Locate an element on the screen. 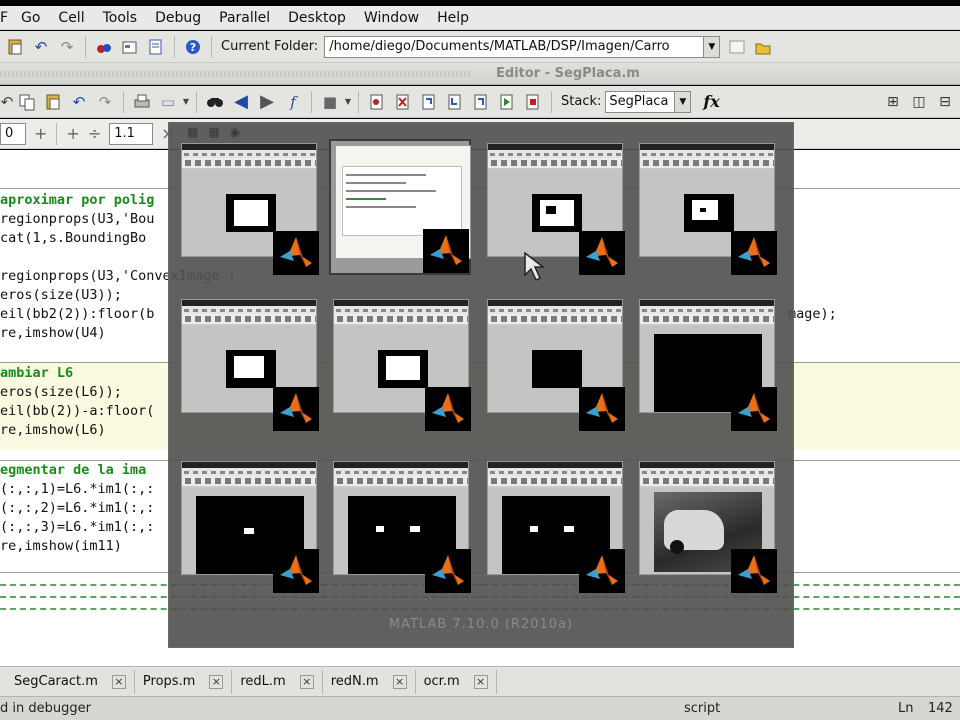 The width and height of the screenshot is (960, 720). forward-arrow-icon: ▶ is located at coordinates (267, 102).